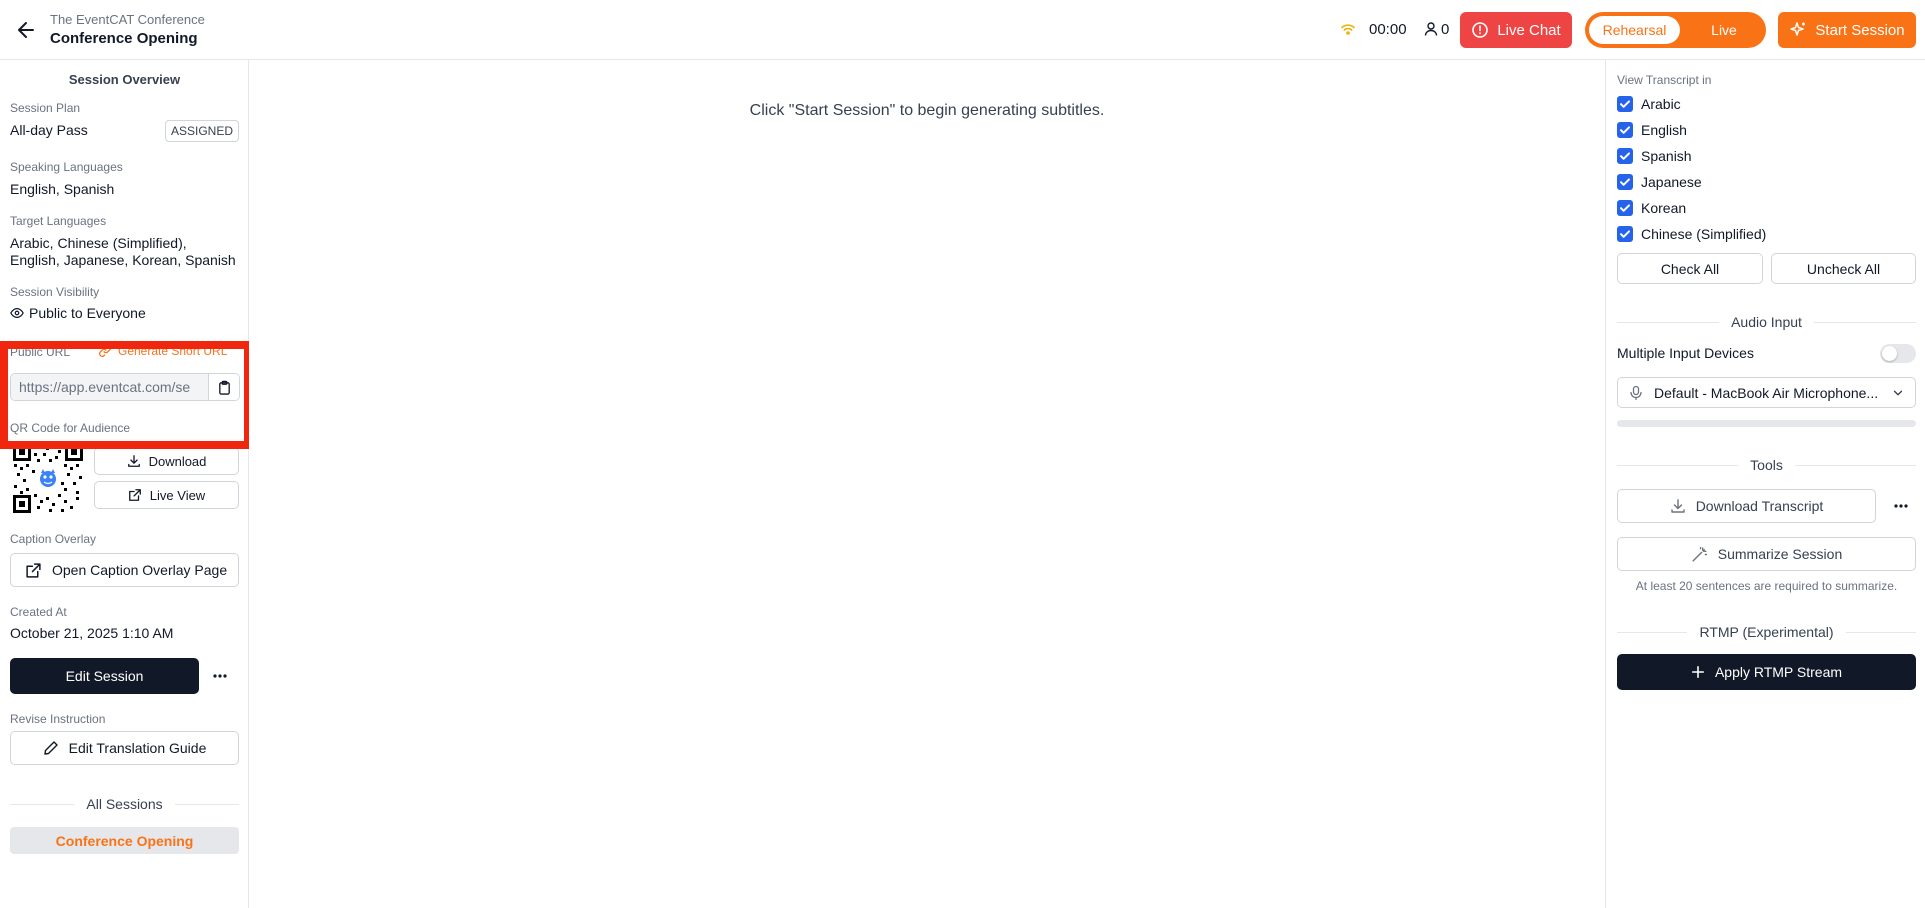  Describe the element at coordinates (1661, 104) in the screenshot. I see `language-arabic: Arabic` at that location.